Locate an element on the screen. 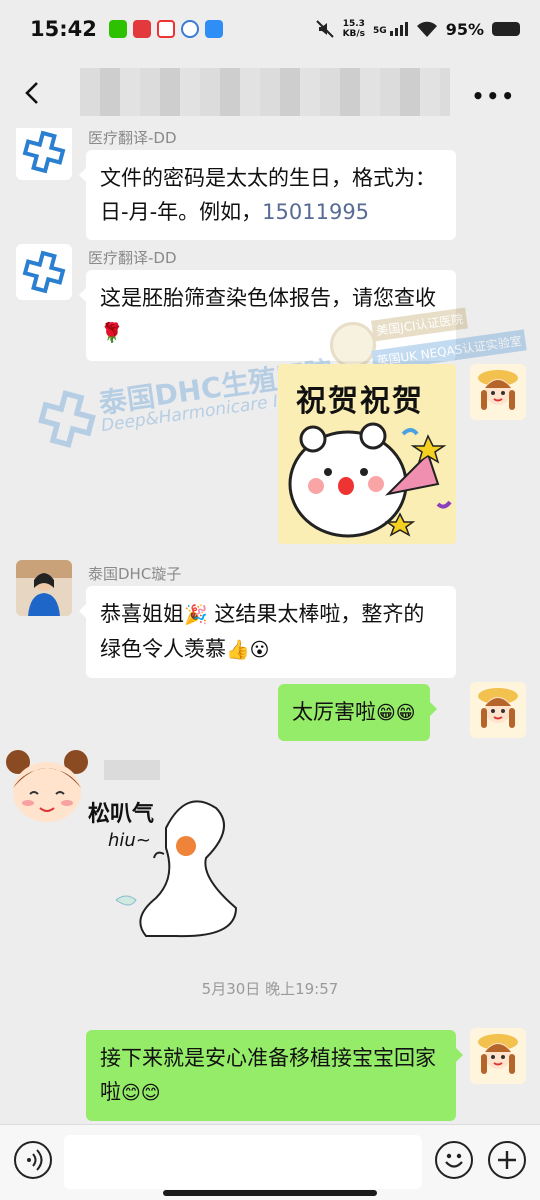 This screenshot has height=1200, width=540. bear-party-sticker-icon is located at coordinates (370, 480).